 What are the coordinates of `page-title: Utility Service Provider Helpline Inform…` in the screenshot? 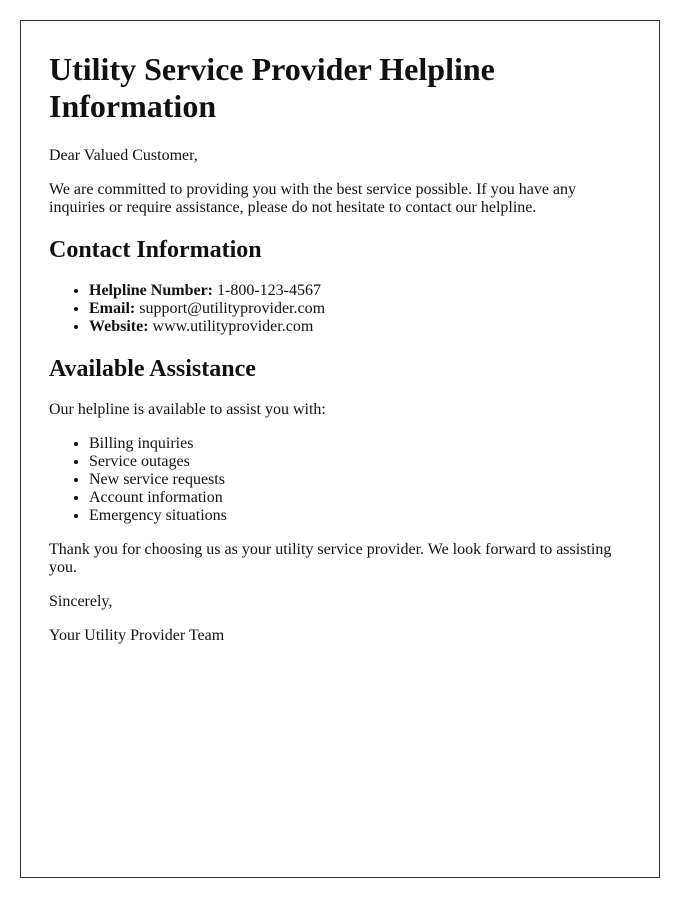 It's located at (272, 87).